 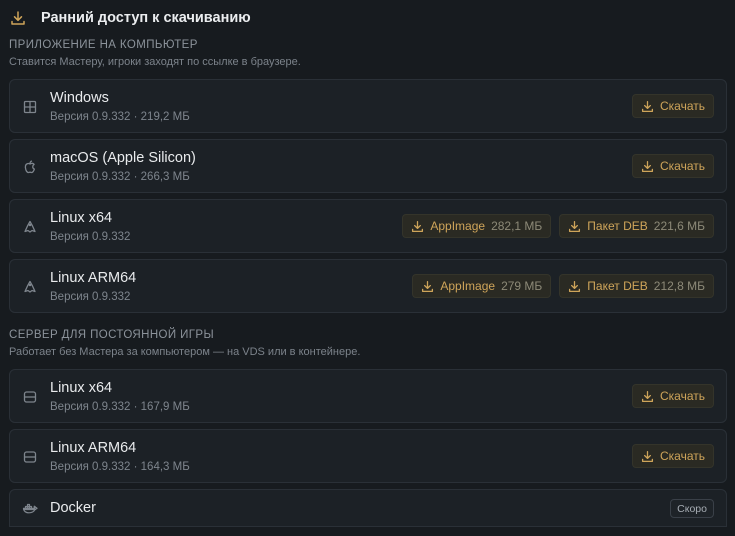 What do you see at coordinates (103, 45) in the screenshot?
I see `section-title-desktop: ПРИЛОЖЕНИЕ НА КОМПЬЮТЕР` at bounding box center [103, 45].